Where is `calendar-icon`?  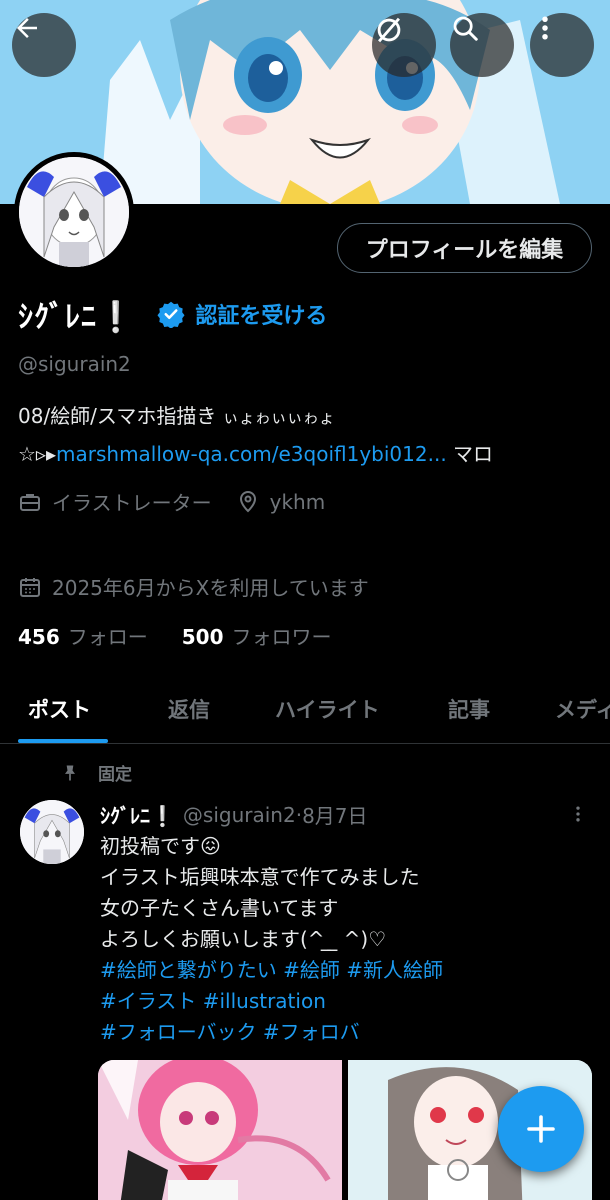 calendar-icon is located at coordinates (30, 587).